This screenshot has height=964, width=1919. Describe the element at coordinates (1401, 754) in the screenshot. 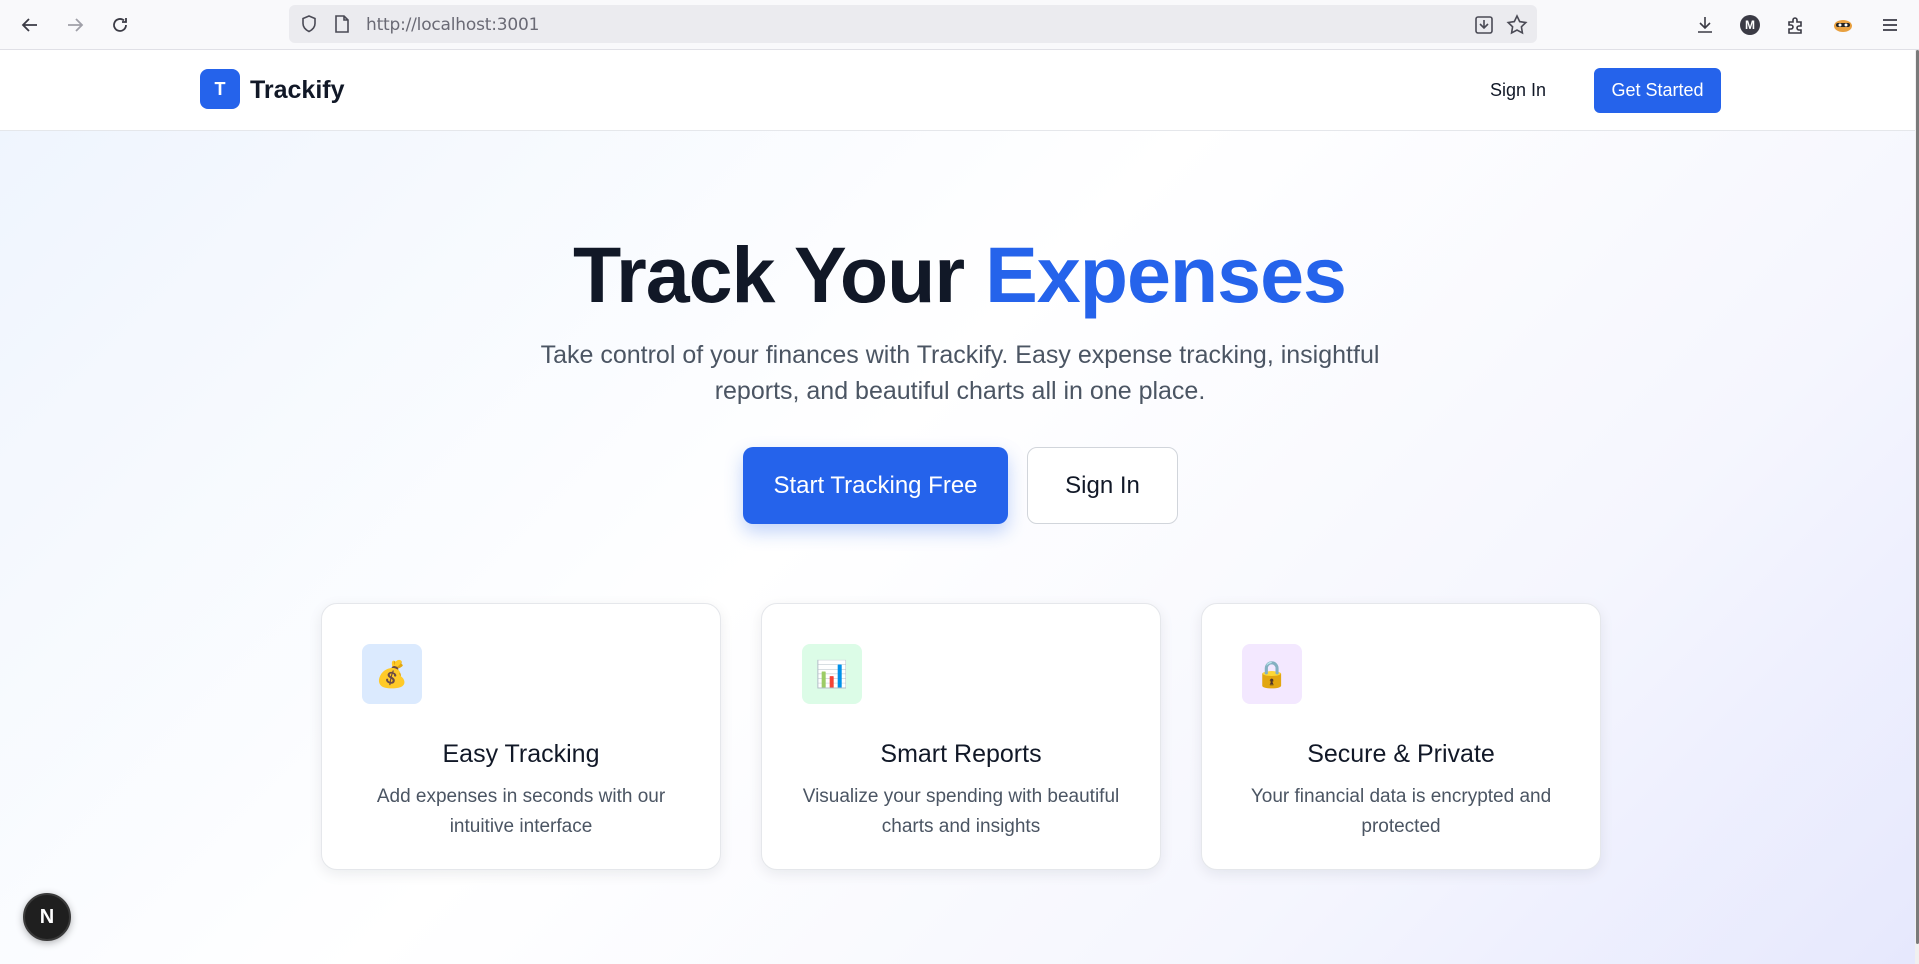

I see `feature-title: Secure & Private` at that location.